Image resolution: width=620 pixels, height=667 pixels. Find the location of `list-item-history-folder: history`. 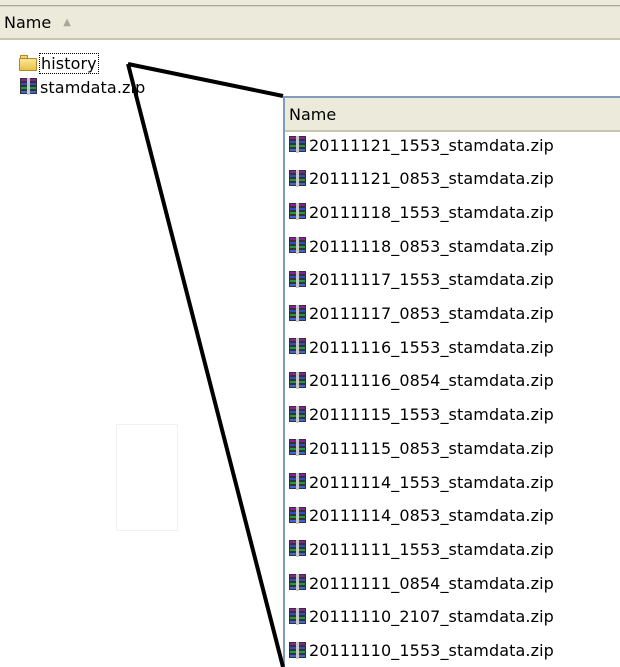

list-item-history-folder: history is located at coordinates (58, 63).